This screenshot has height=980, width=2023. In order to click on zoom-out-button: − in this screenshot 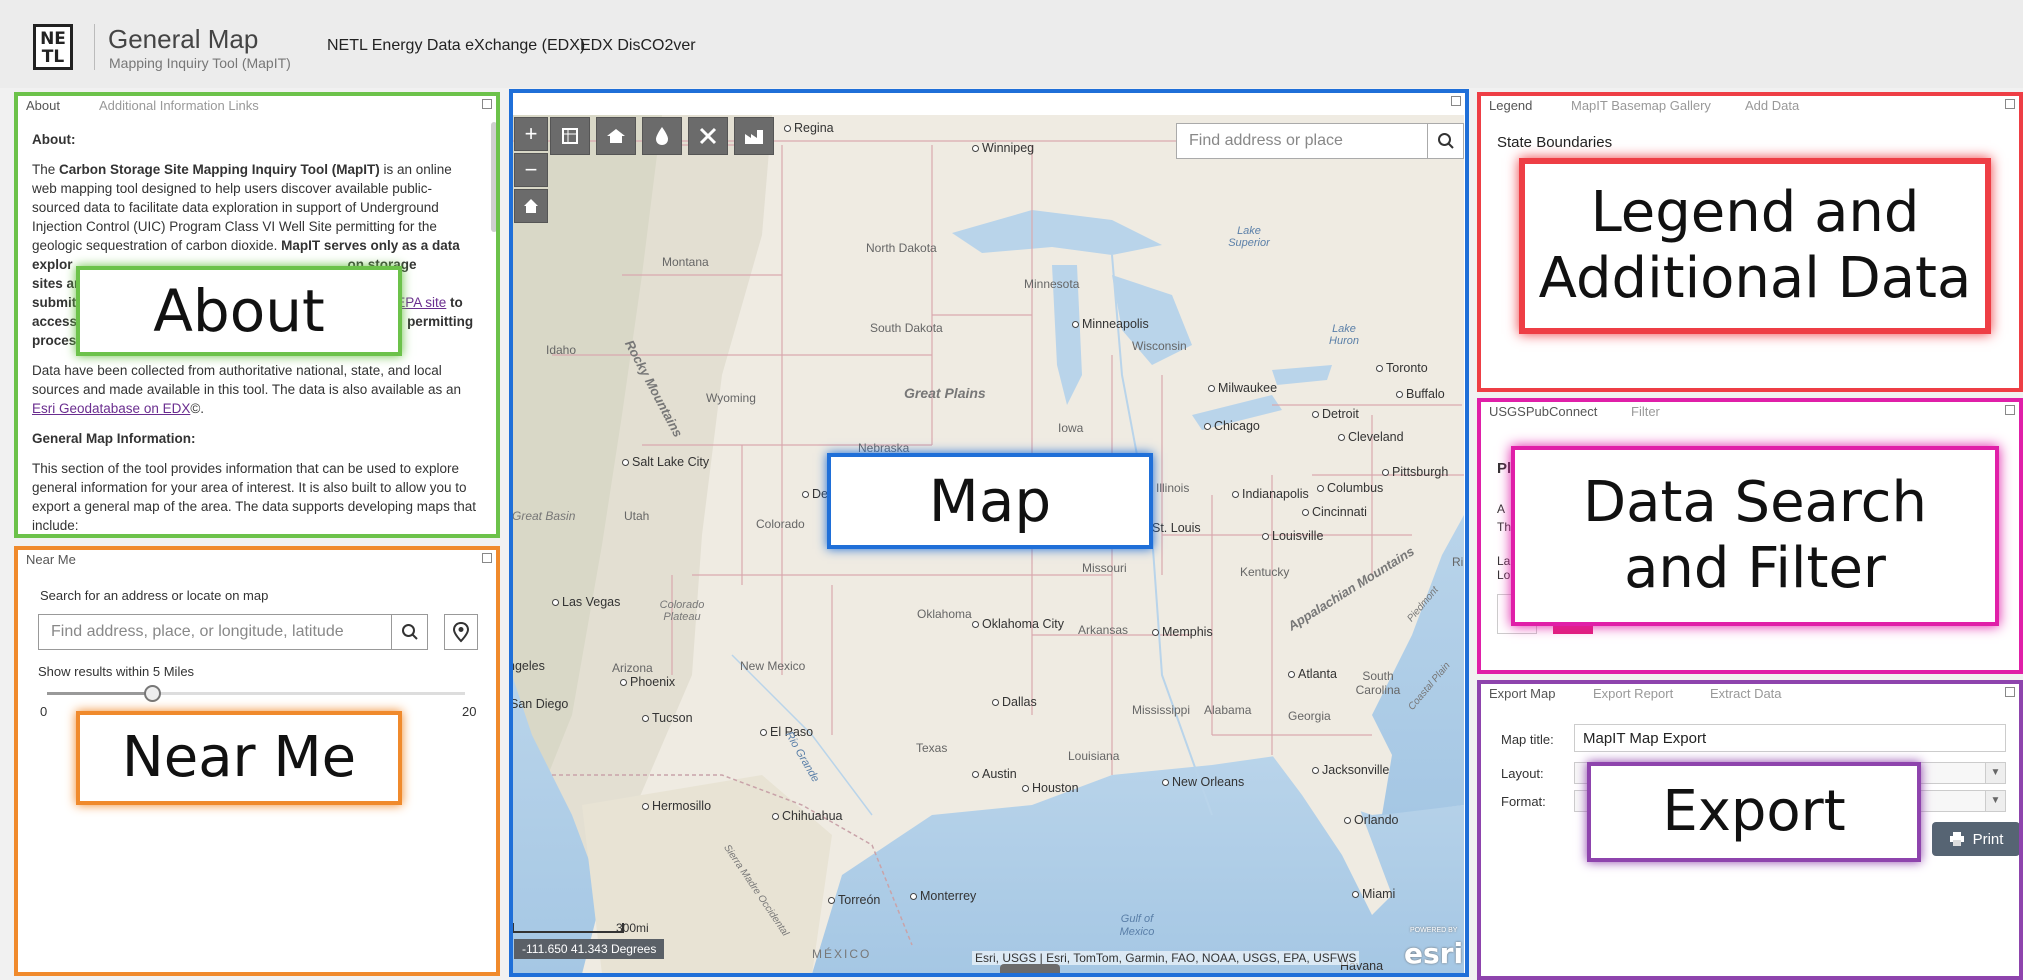, I will do `click(531, 170)`.